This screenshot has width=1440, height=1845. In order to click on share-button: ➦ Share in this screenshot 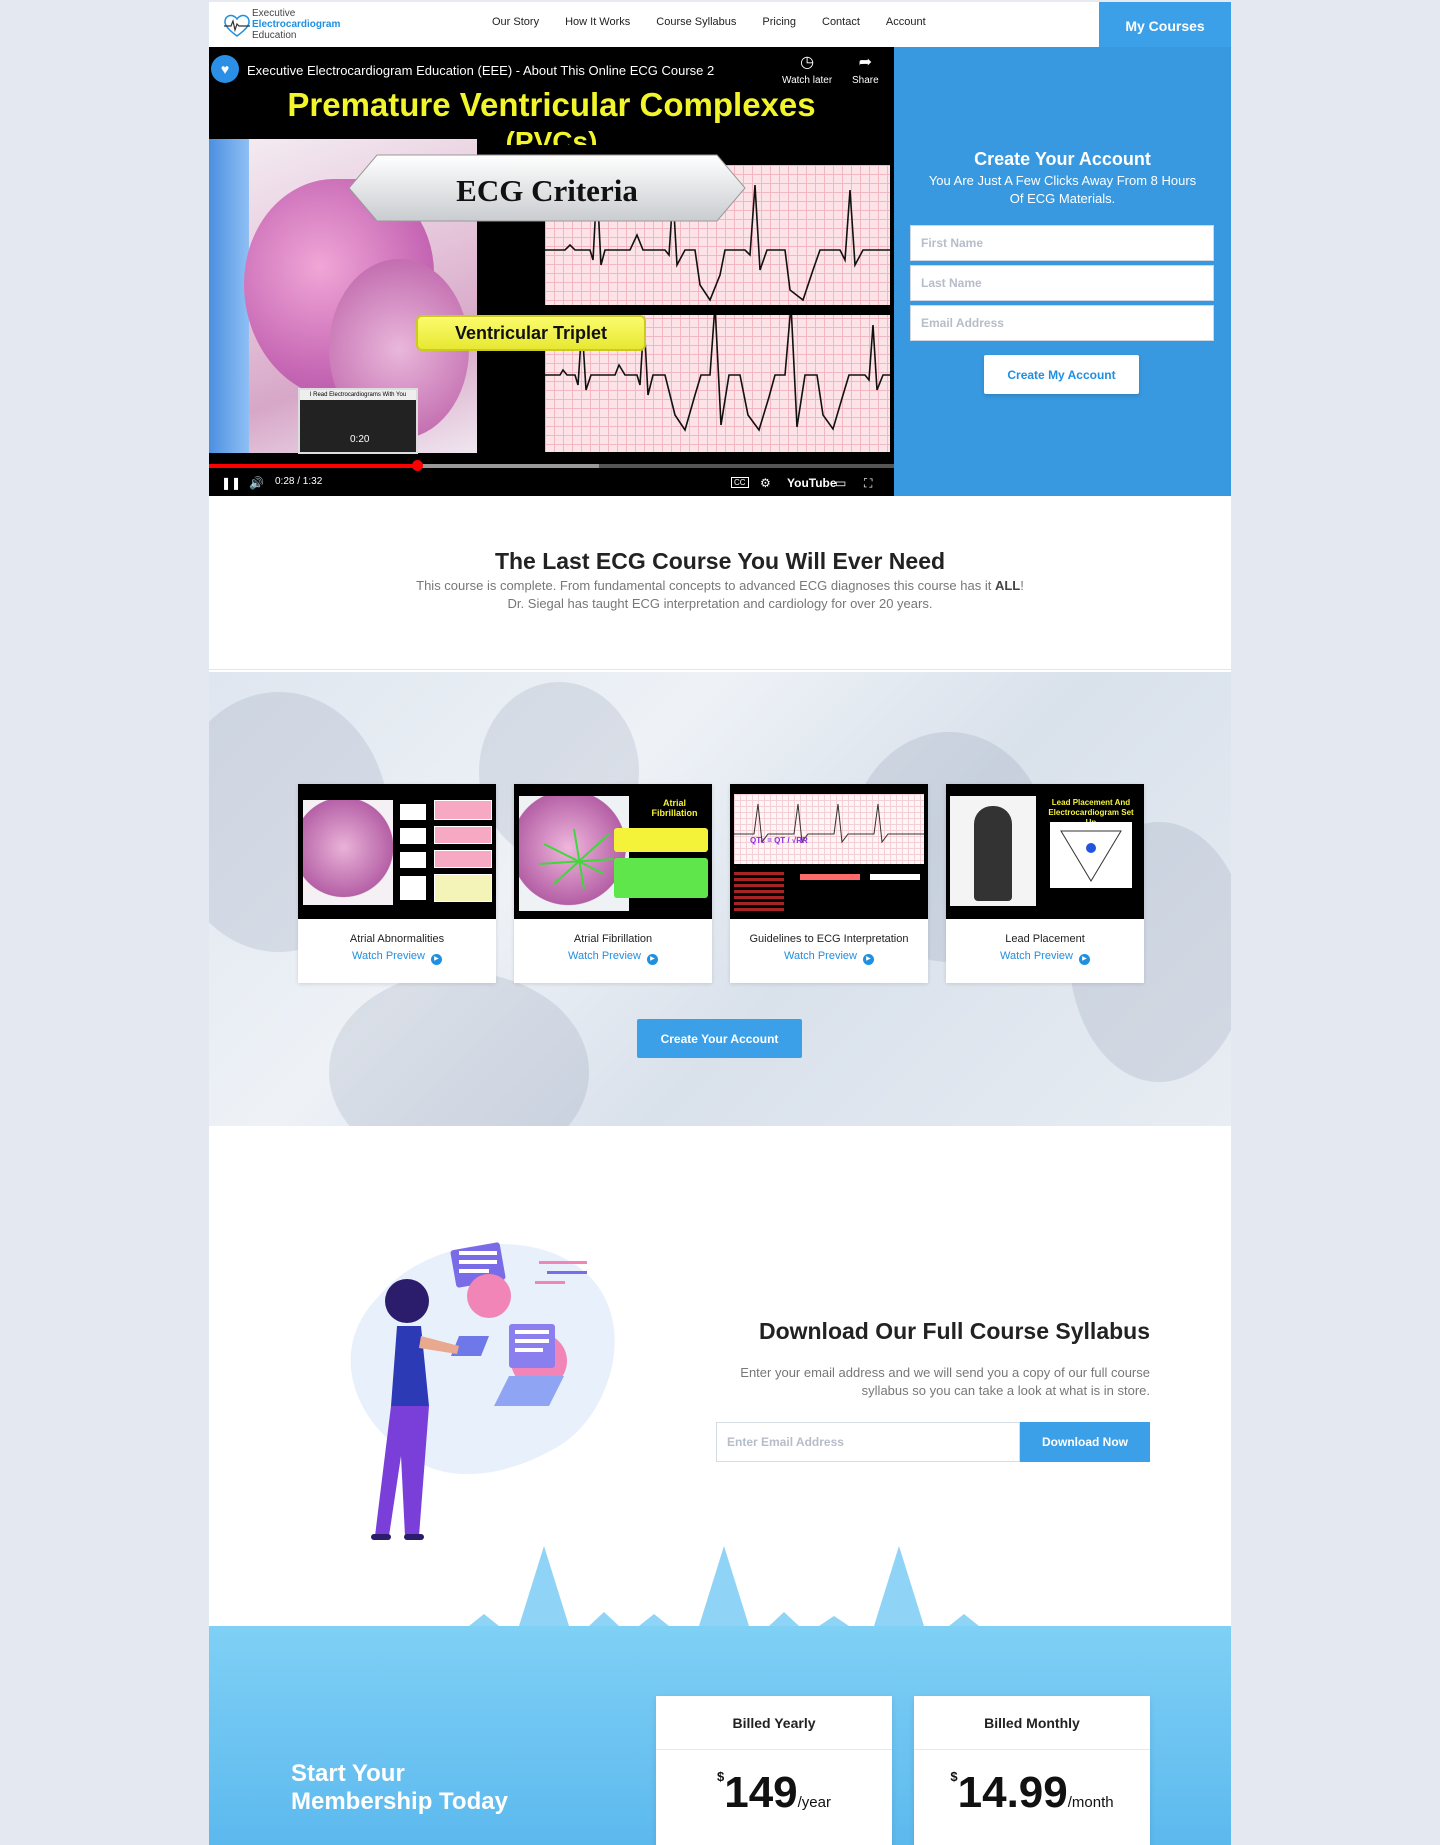, I will do `click(865, 70)`.